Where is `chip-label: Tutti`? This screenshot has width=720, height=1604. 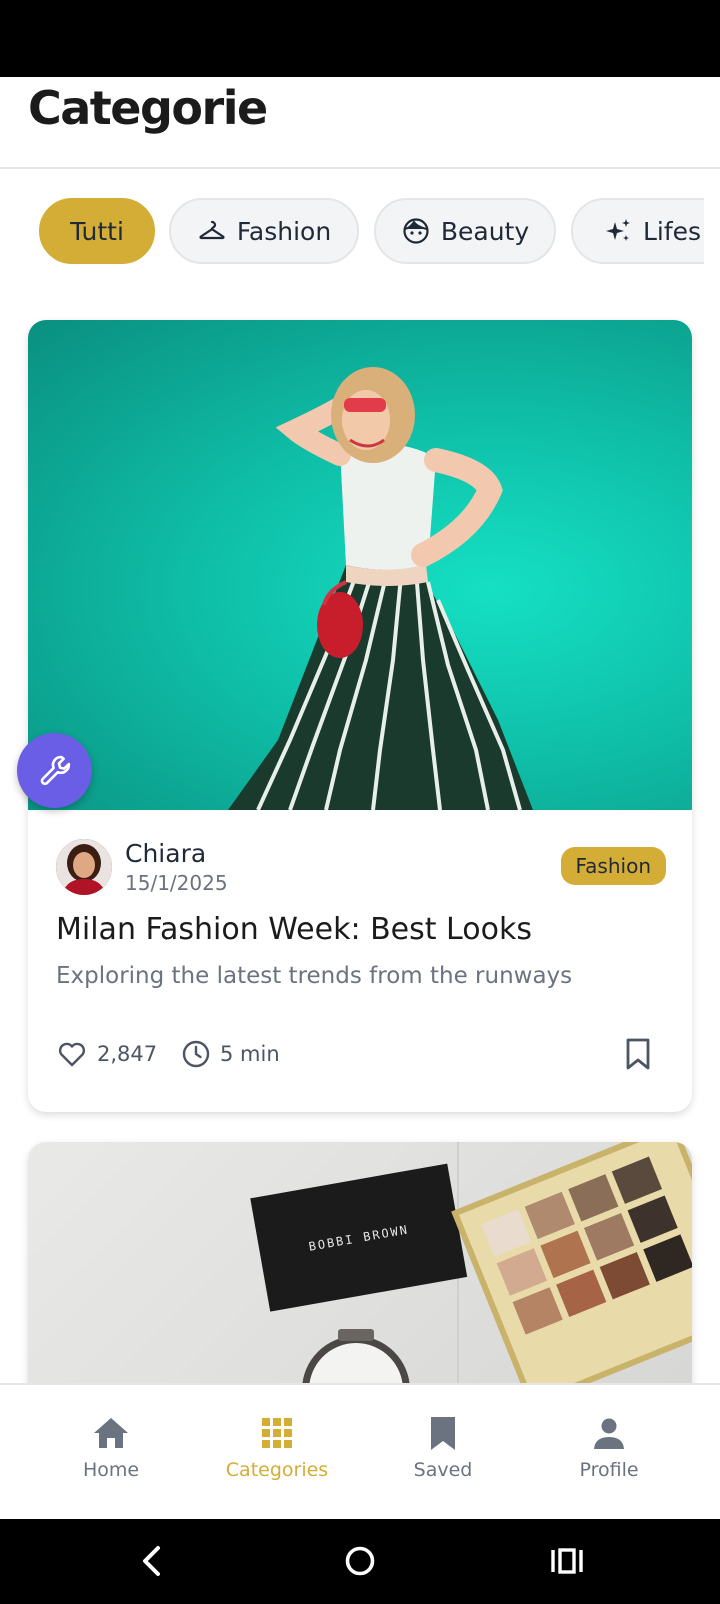 chip-label: Tutti is located at coordinates (97, 231).